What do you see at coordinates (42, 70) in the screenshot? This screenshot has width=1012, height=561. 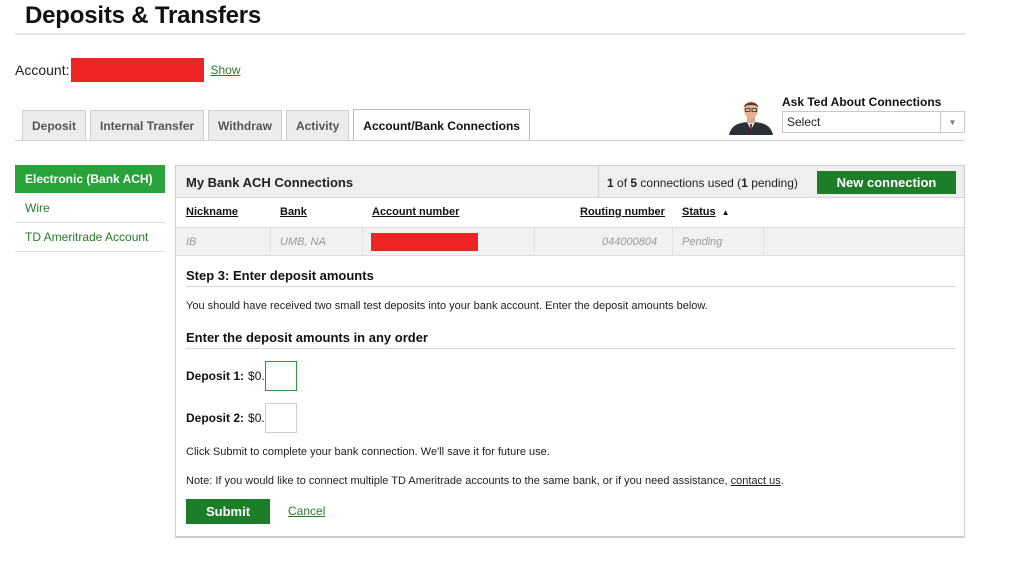 I see `account-label: Account:` at bounding box center [42, 70].